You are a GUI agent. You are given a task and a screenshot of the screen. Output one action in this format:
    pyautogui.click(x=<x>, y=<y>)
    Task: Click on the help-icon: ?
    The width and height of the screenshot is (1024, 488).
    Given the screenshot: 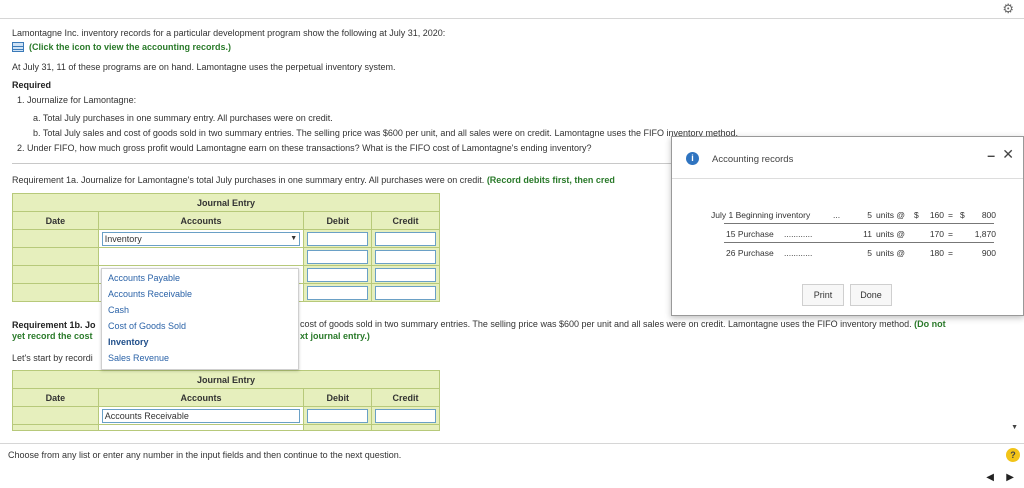 What is the action you would take?
    pyautogui.click(x=1013, y=455)
    